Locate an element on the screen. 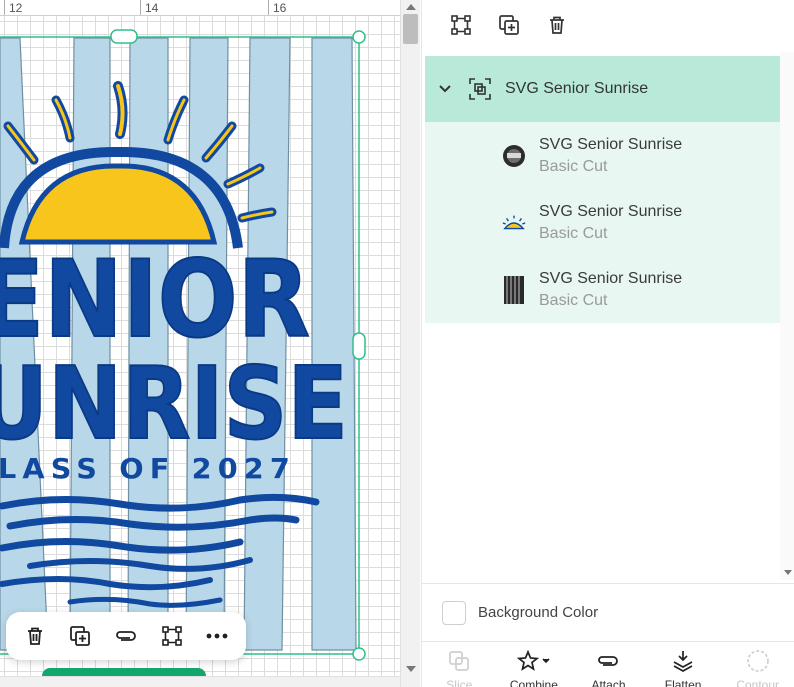  layers-toolbar is located at coordinates (608, 25).